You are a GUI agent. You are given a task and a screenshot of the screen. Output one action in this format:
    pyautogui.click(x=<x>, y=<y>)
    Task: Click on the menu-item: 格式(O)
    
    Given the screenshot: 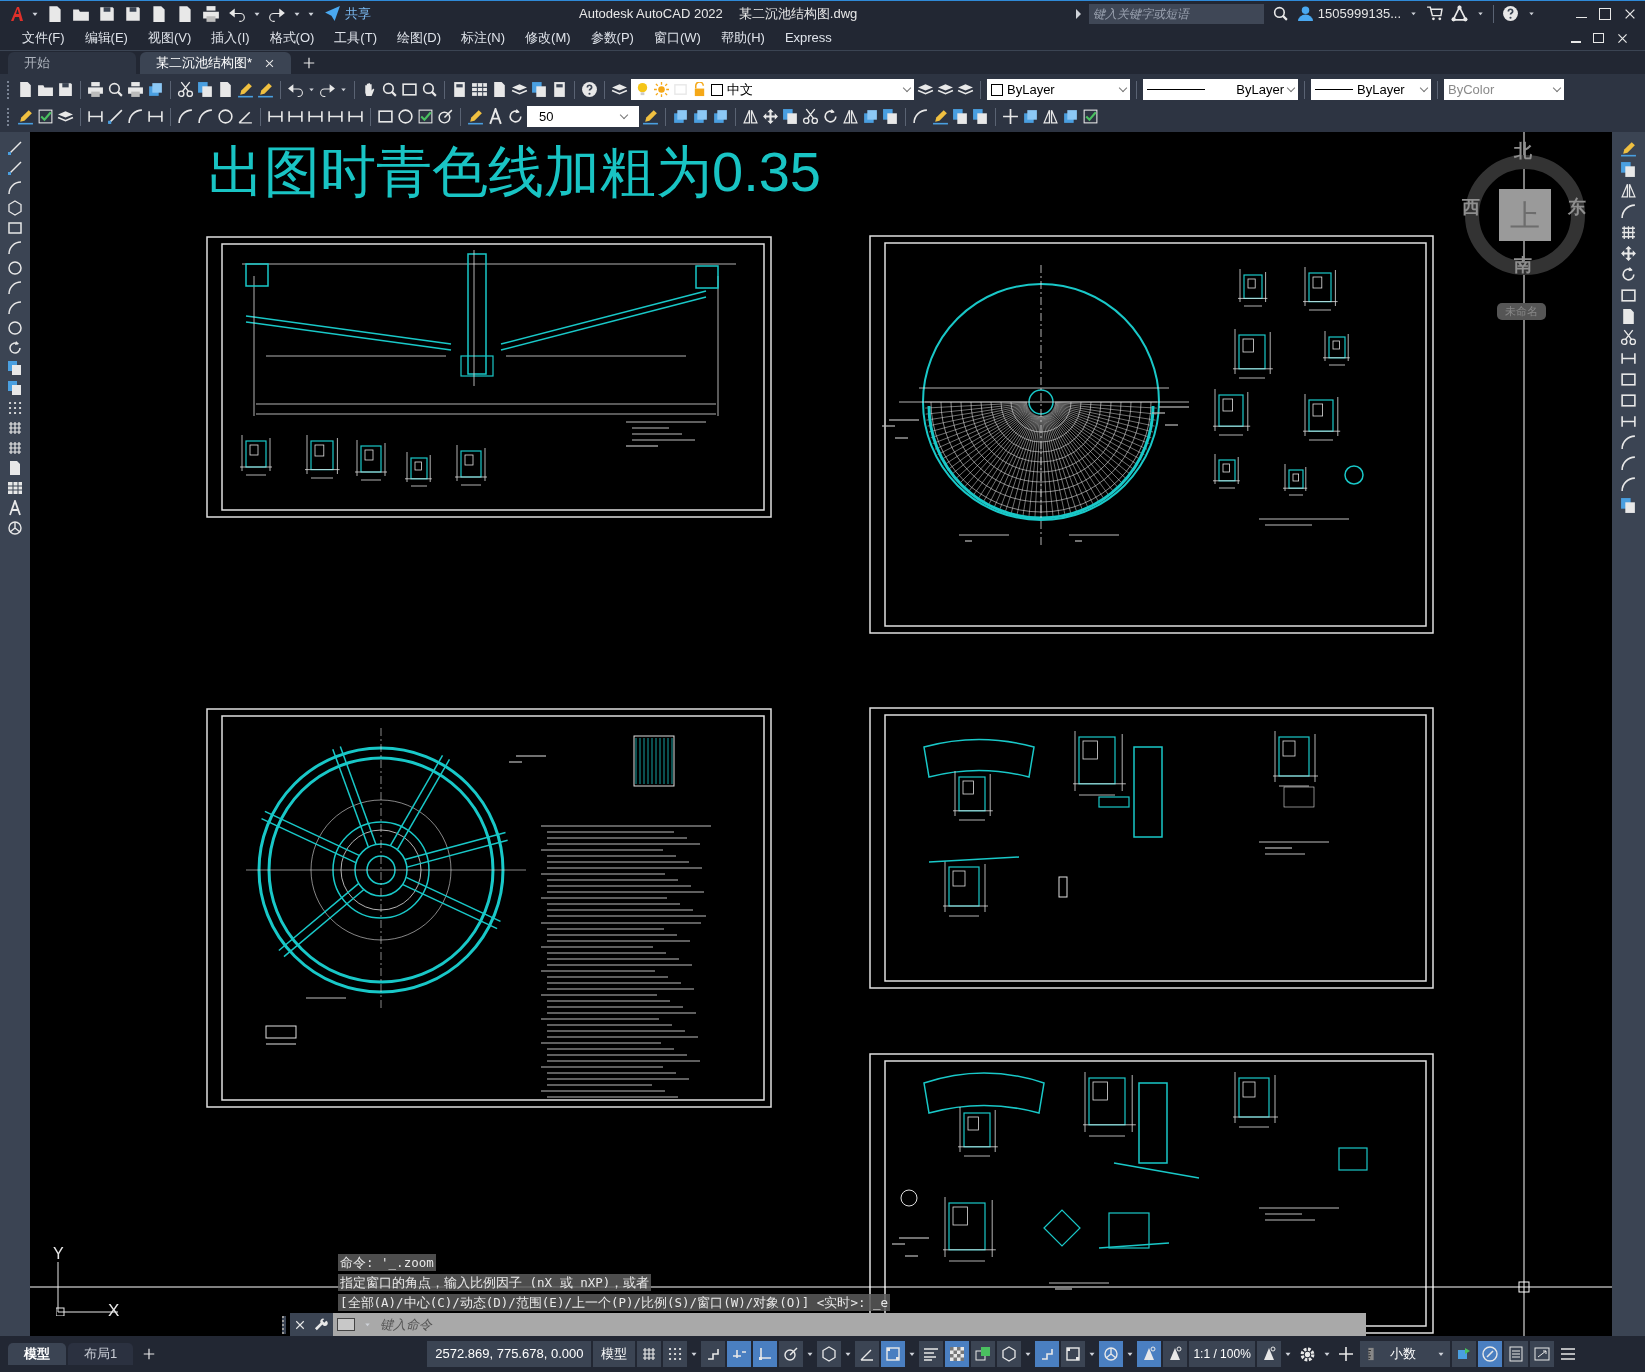 What is the action you would take?
    pyautogui.click(x=292, y=38)
    